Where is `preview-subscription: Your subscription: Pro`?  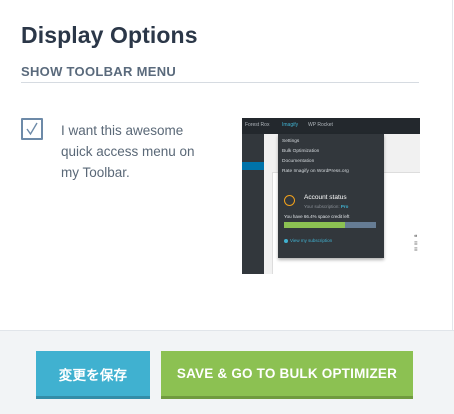
preview-subscription: Your subscription: Pro is located at coordinates (326, 206).